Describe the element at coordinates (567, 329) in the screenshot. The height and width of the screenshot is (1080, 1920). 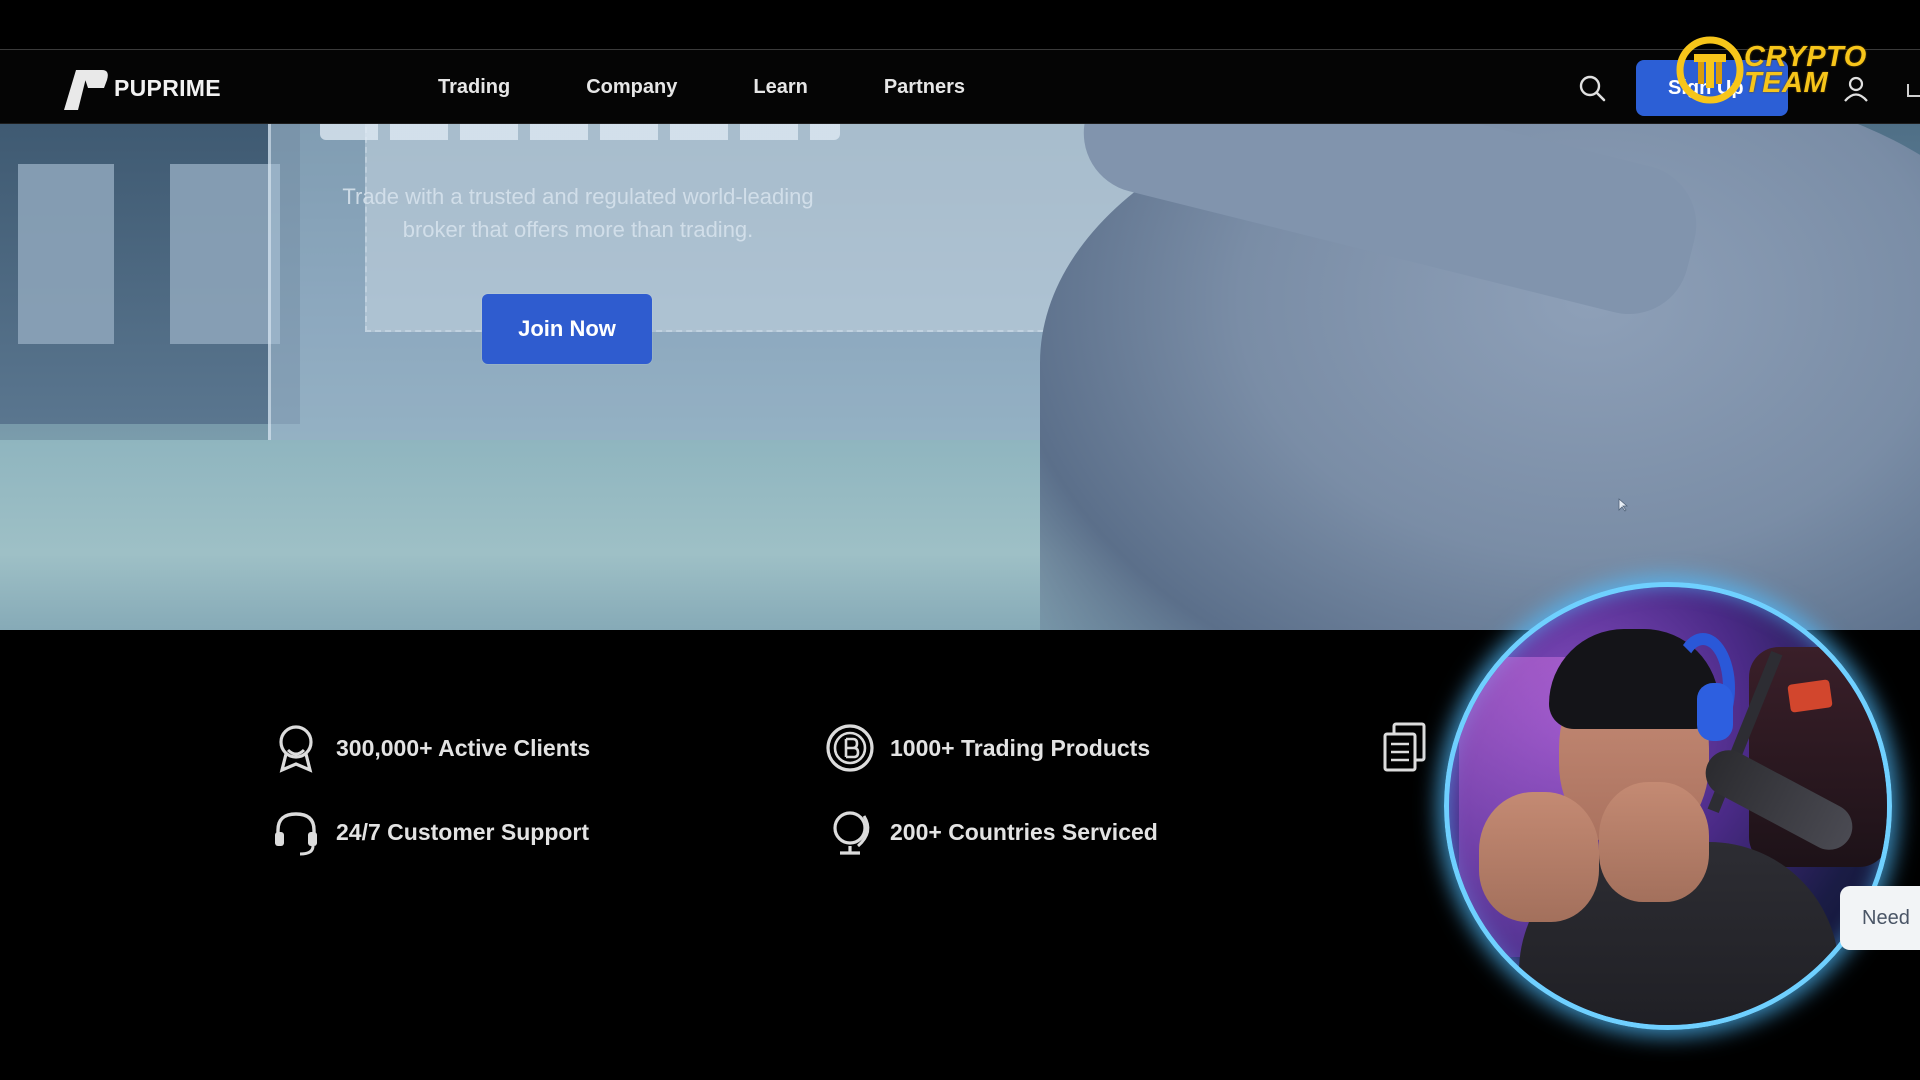
I see `join-now-button: Join Now` at that location.